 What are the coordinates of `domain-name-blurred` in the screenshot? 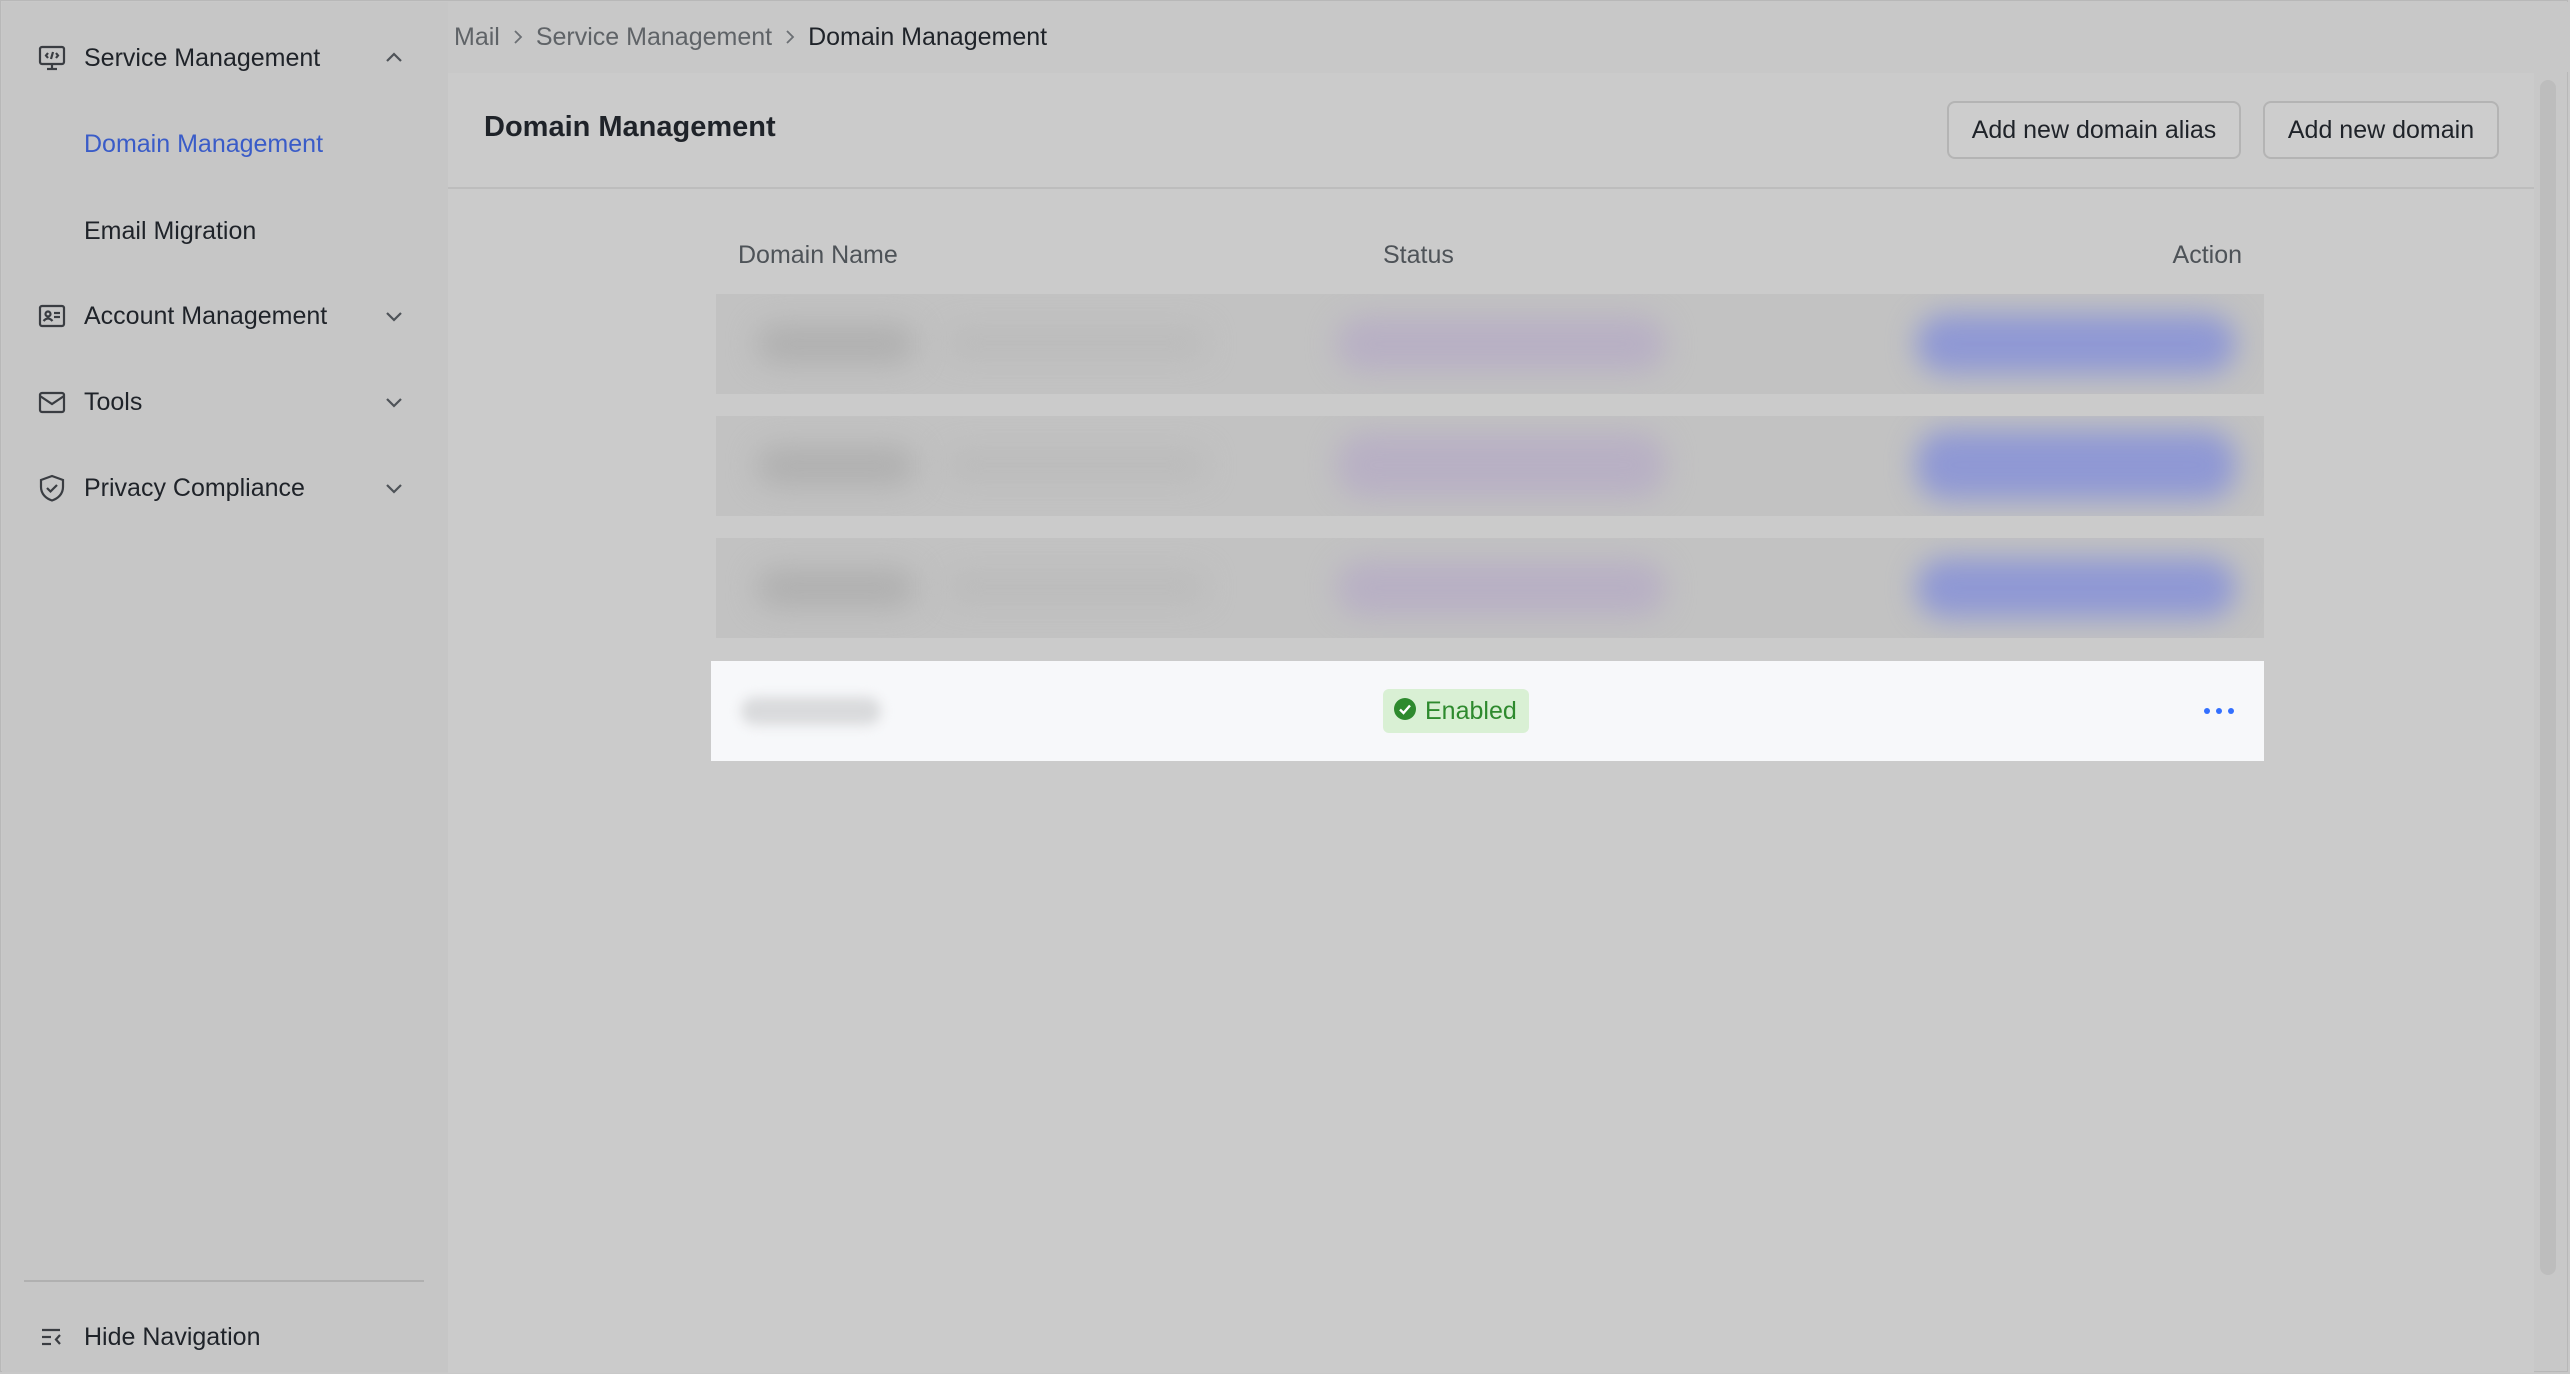 It's located at (811, 711).